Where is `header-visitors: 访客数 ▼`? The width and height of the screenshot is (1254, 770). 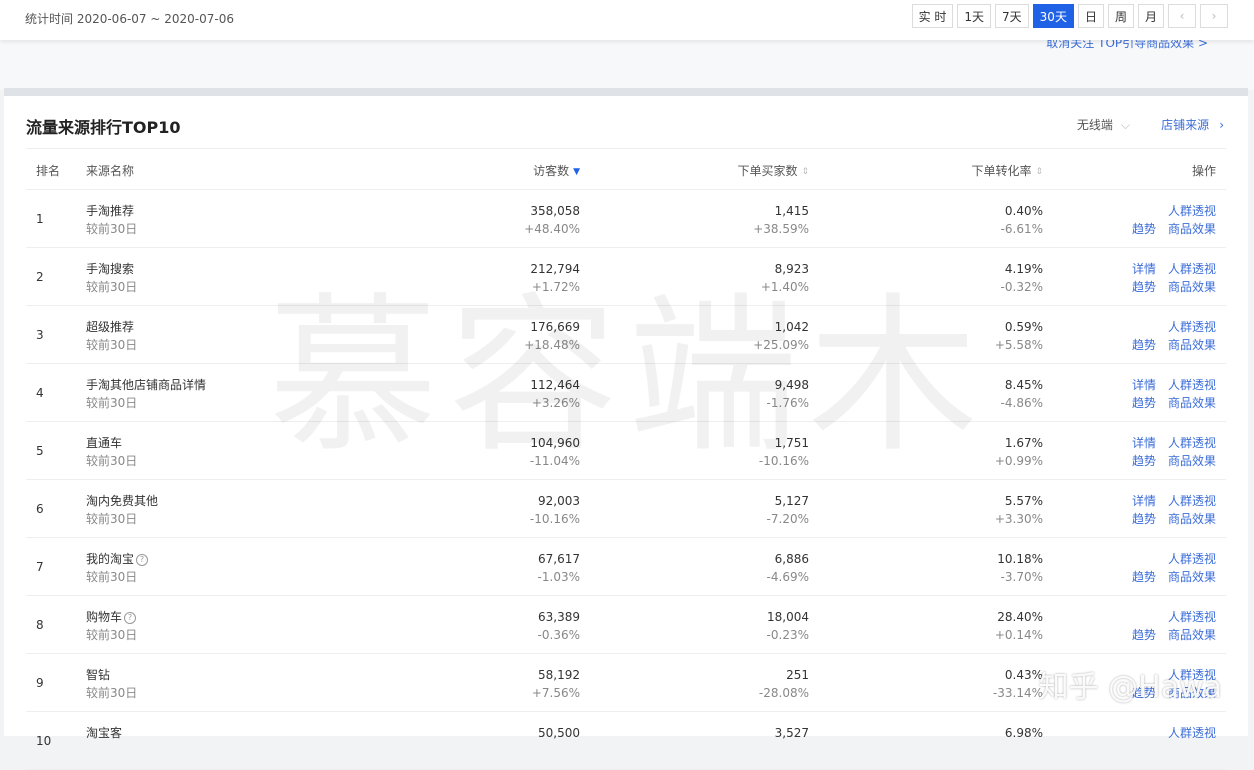
header-visitors: 访客数 ▼ is located at coordinates (556, 170).